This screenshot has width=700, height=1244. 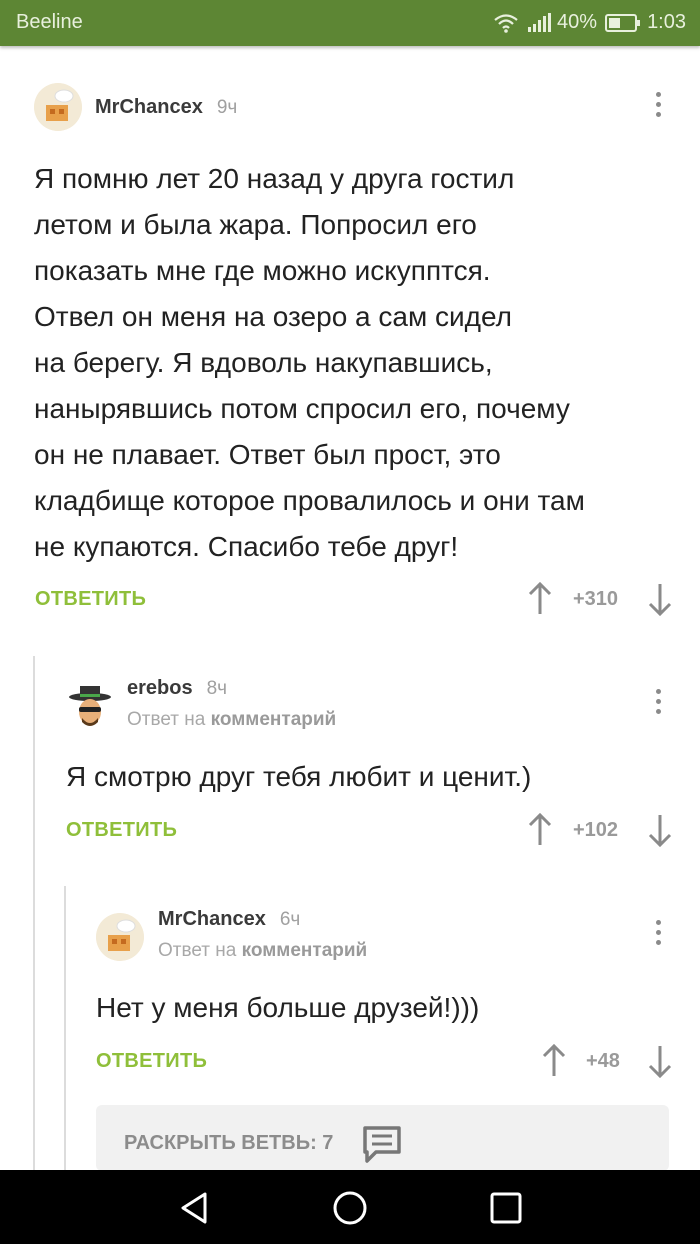 What do you see at coordinates (263, 362) in the screenshot?
I see `comment-line: на берегу. Я вдоволь накупавшись,` at bounding box center [263, 362].